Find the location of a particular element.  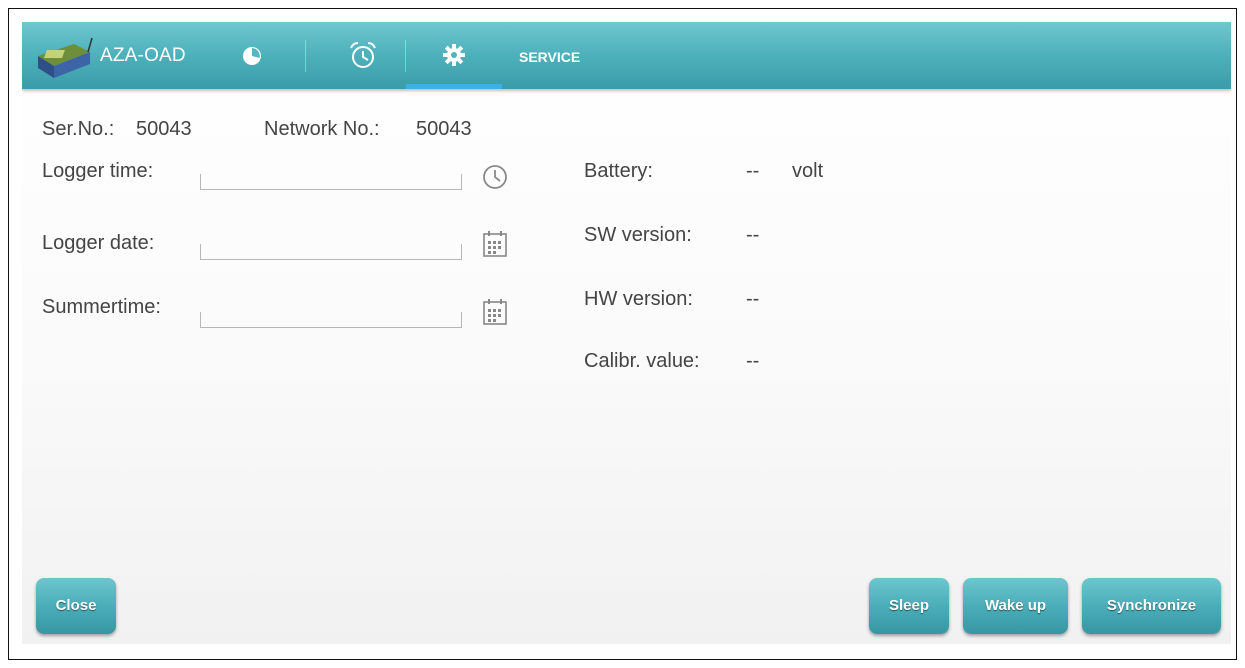

app-title: AZA-OAD is located at coordinates (143, 55).